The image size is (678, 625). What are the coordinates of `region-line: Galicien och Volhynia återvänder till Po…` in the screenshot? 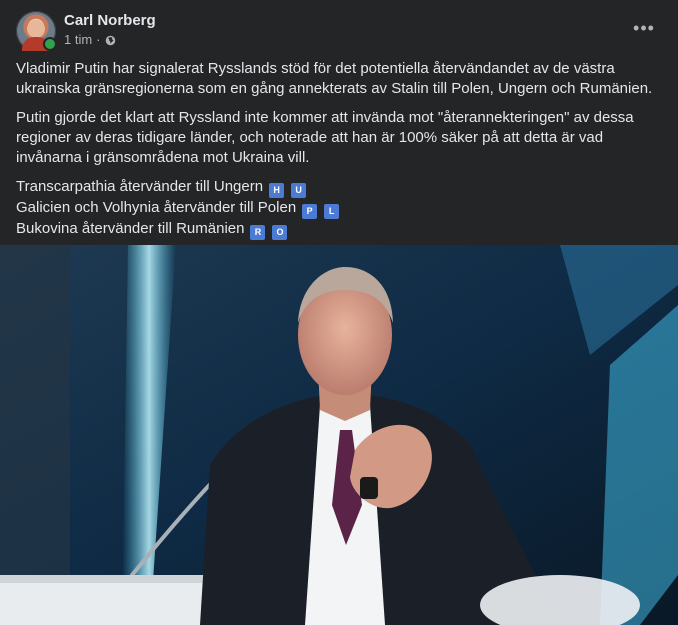 It's located at (340, 208).